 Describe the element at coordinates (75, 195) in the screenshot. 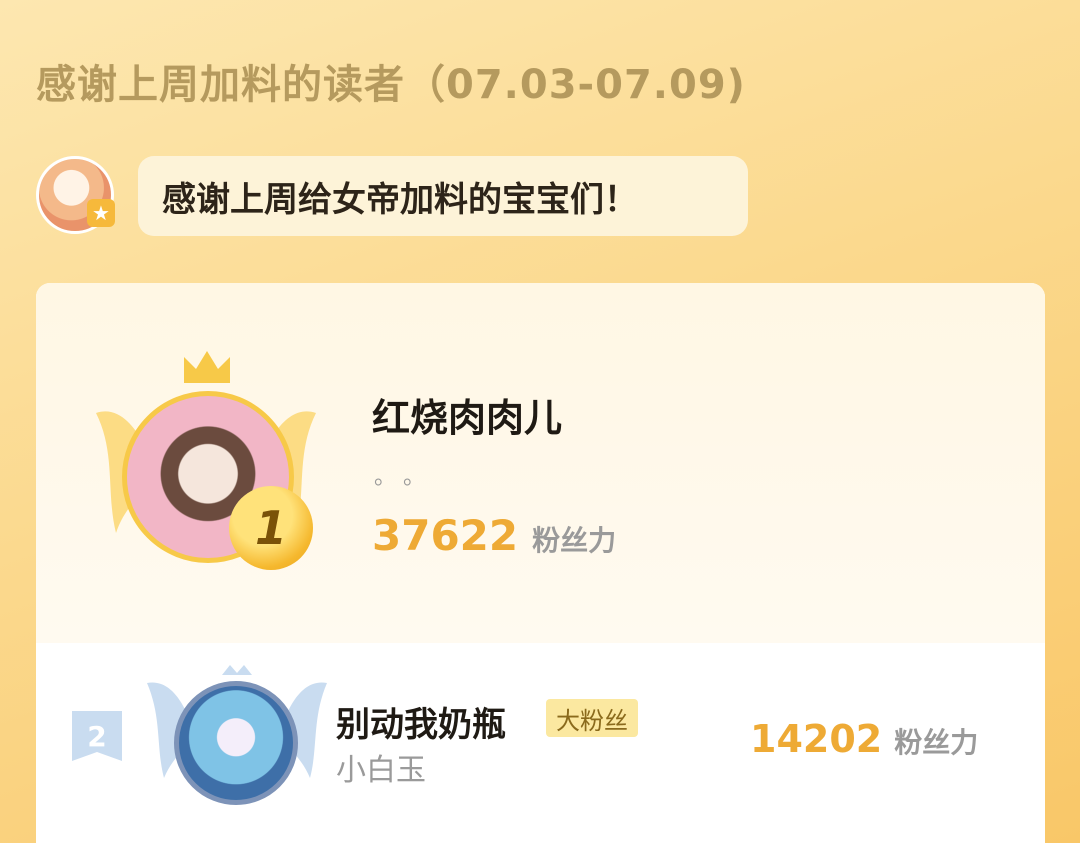

I see `host-avatar: ★` at that location.